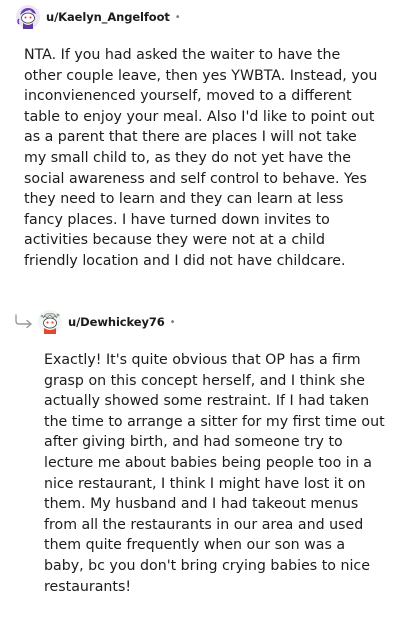  Describe the element at coordinates (50, 322) in the screenshot. I see `snoo-red-white-avatar-icon` at that location.